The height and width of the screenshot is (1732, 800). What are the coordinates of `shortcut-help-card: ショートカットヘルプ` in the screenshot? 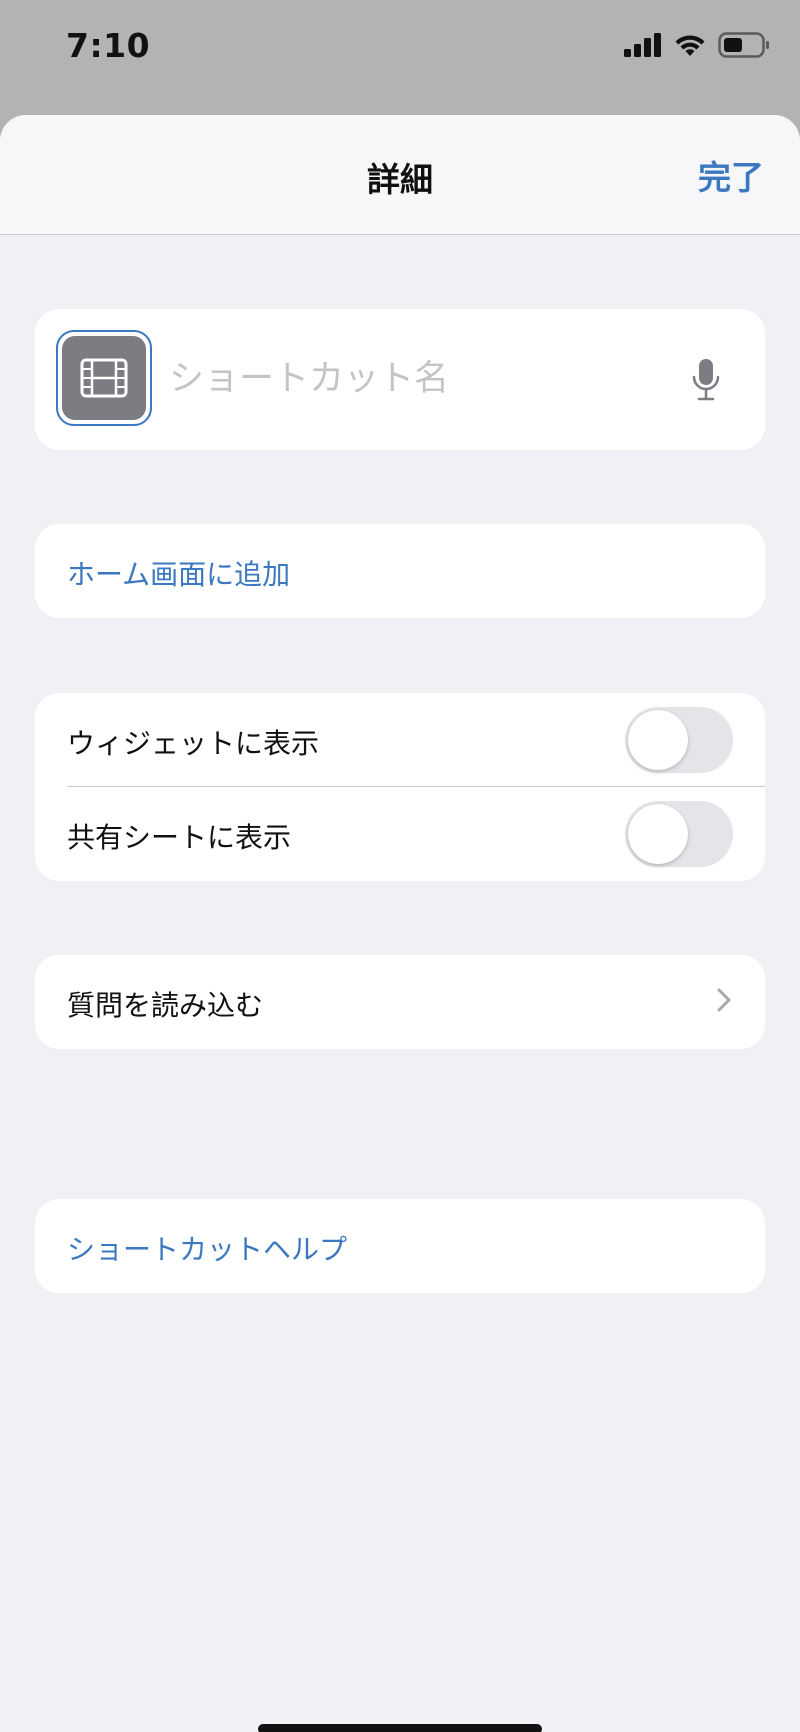 It's located at (400, 1246).